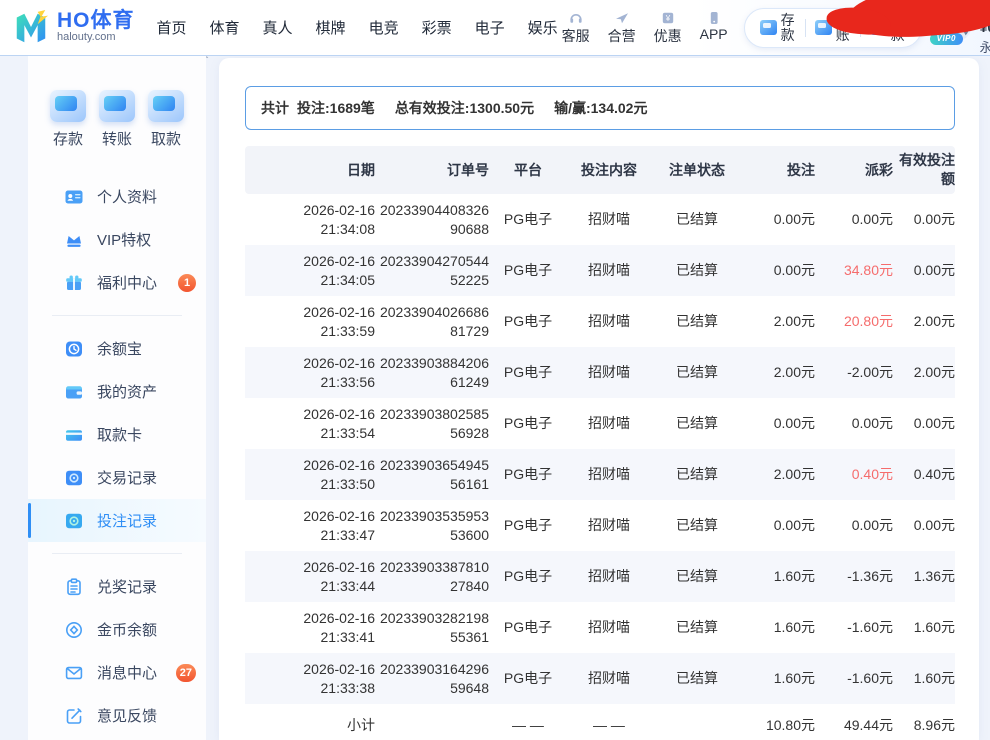  What do you see at coordinates (434, 474) in the screenshot?
I see `cell-order: 2023390365494556161` at bounding box center [434, 474].